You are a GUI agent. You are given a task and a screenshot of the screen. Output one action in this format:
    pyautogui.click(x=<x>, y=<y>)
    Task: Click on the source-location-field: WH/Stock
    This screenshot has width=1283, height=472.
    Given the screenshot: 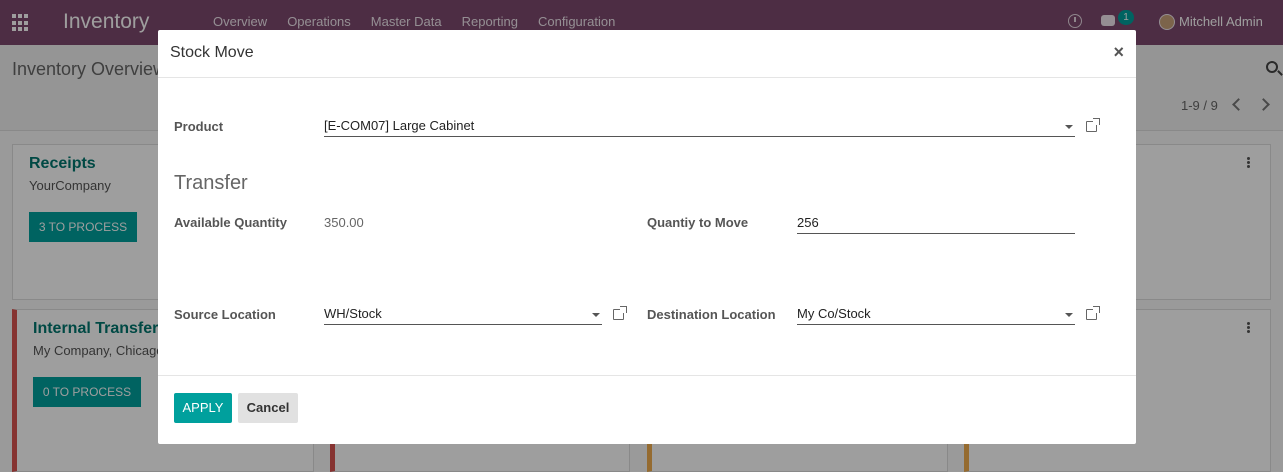 What is the action you would take?
    pyautogui.click(x=463, y=314)
    